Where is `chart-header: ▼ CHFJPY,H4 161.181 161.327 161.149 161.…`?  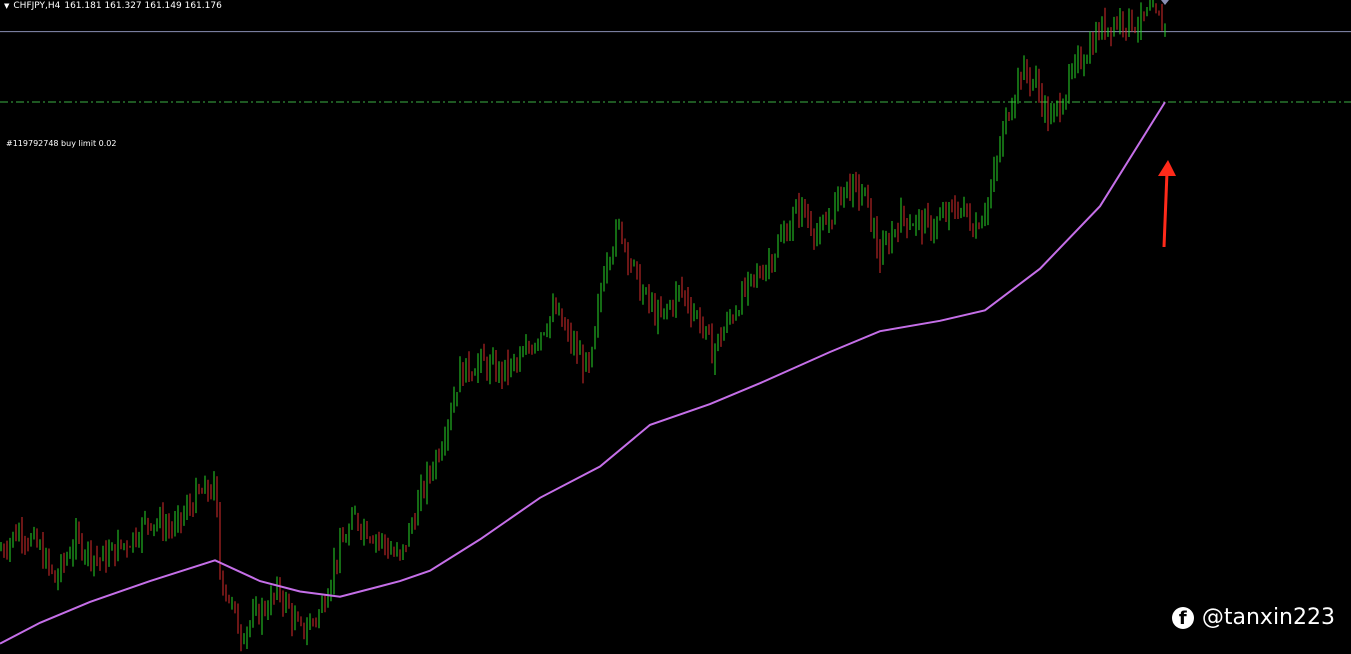
chart-header: ▼ CHFJPY,H4 161.181 161.327 161.149 161.… is located at coordinates (113, 6).